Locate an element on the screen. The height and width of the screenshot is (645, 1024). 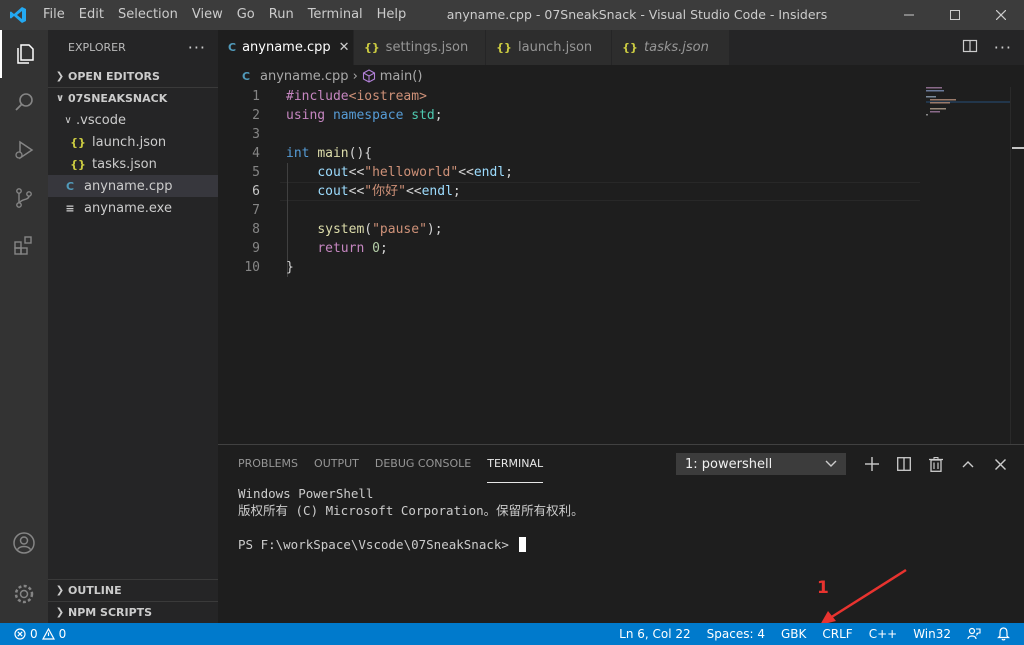
tab-tasks-json: {} tasks.json is located at coordinates (671, 47).